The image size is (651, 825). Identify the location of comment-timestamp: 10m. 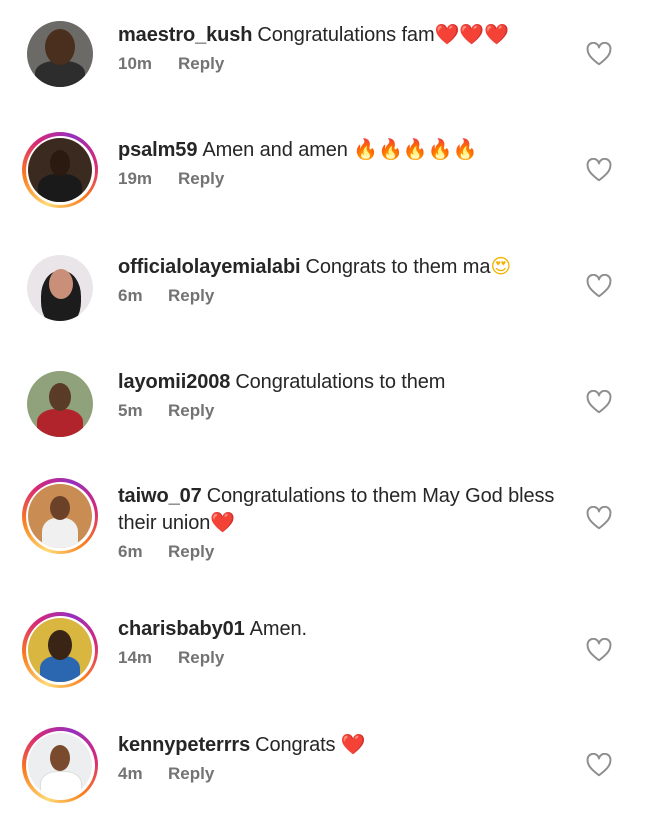
(135, 63).